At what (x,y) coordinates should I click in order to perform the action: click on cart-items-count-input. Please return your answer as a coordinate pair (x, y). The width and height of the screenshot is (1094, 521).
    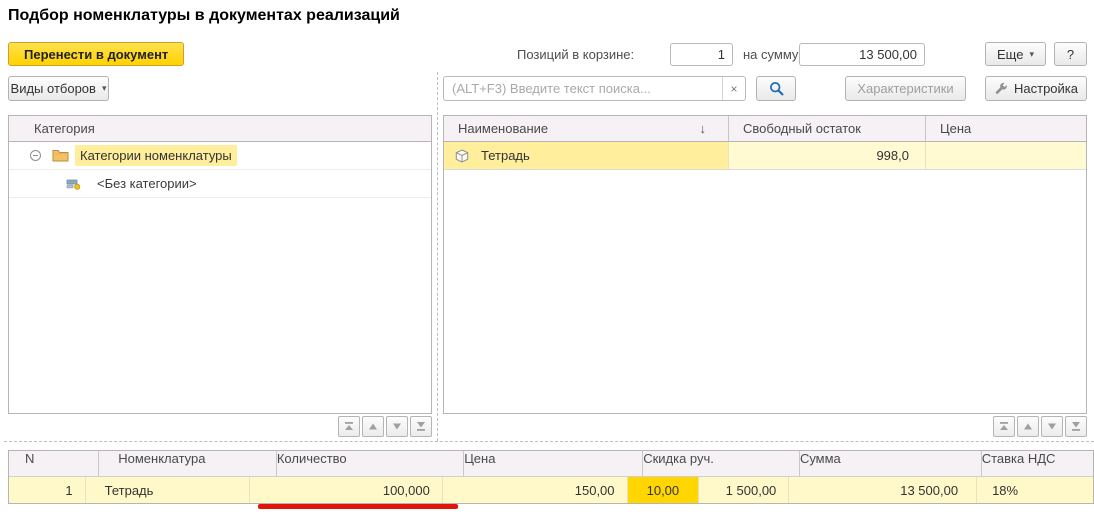
    Looking at the image, I should click on (701, 54).